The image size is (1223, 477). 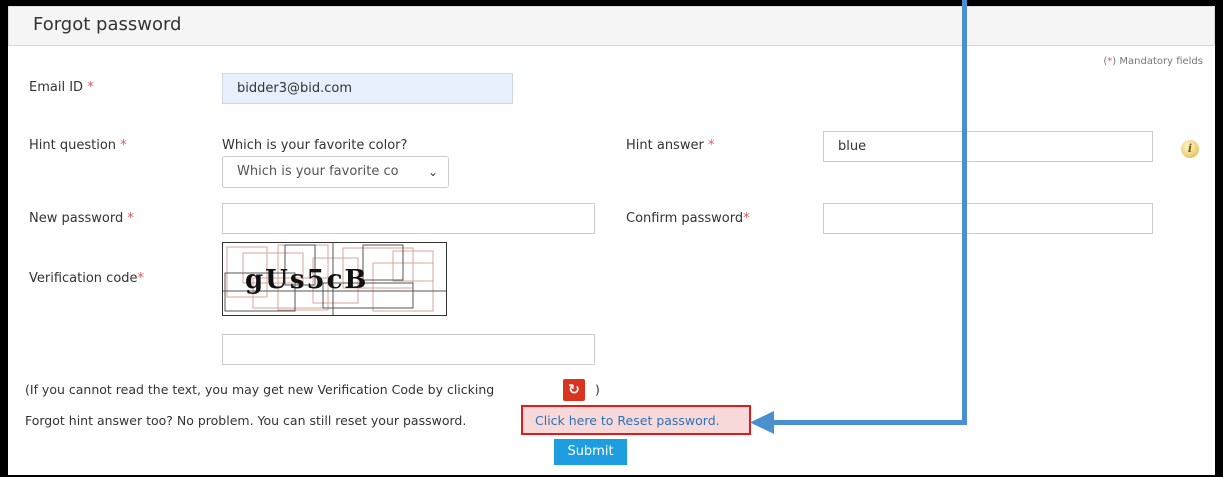 I want to click on page-title: Forgot password, so click(x=107, y=24).